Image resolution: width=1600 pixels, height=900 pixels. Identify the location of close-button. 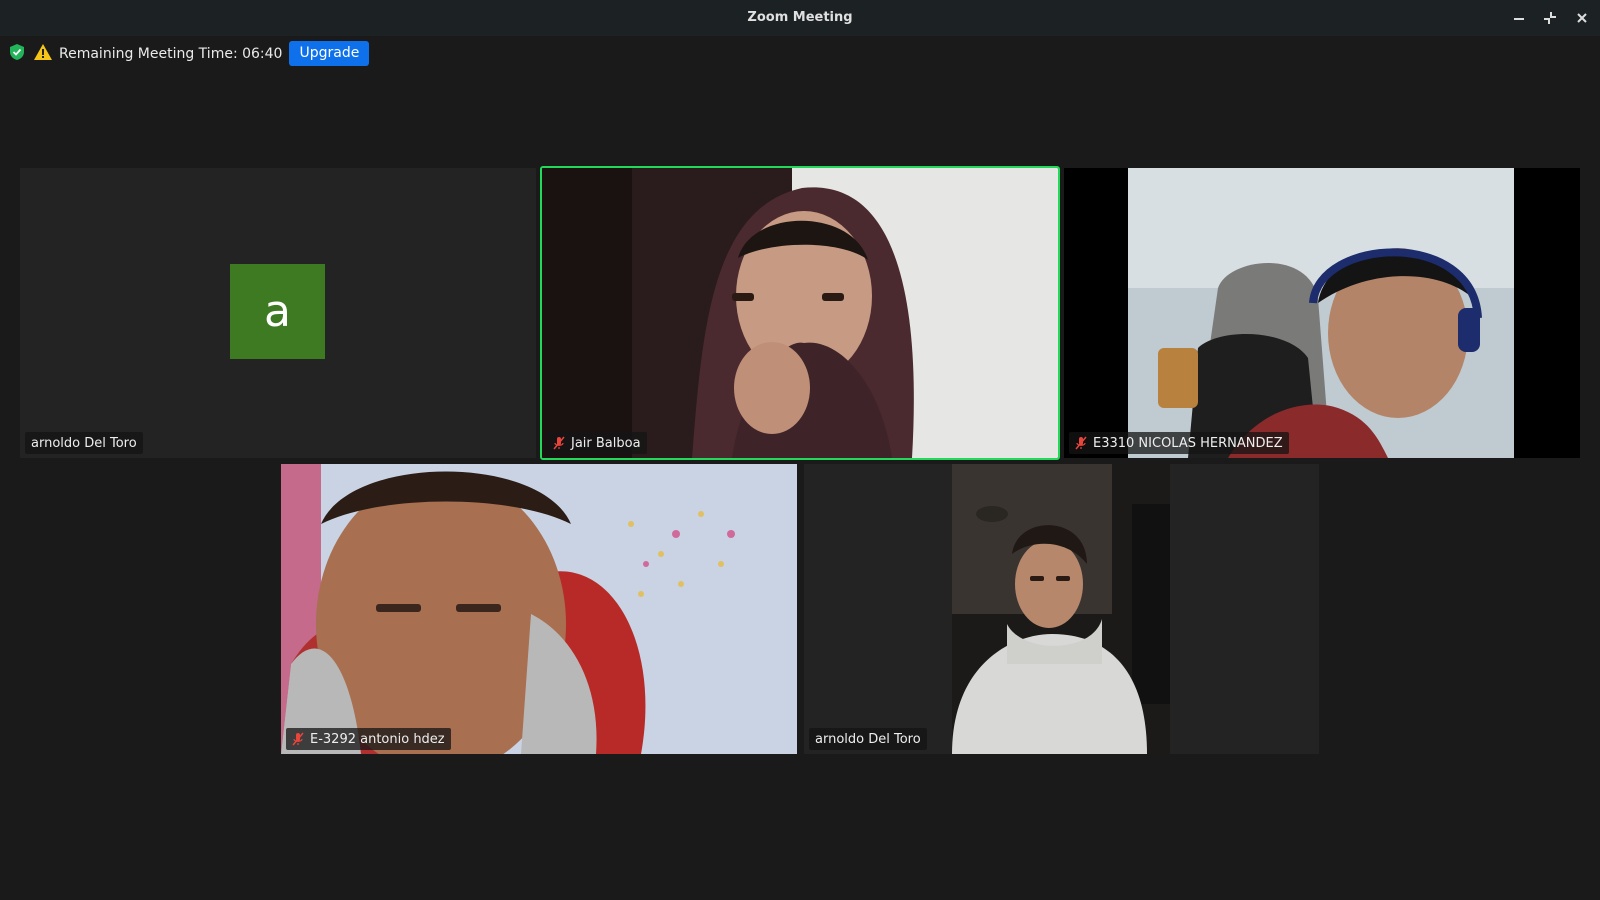
(1582, 18).